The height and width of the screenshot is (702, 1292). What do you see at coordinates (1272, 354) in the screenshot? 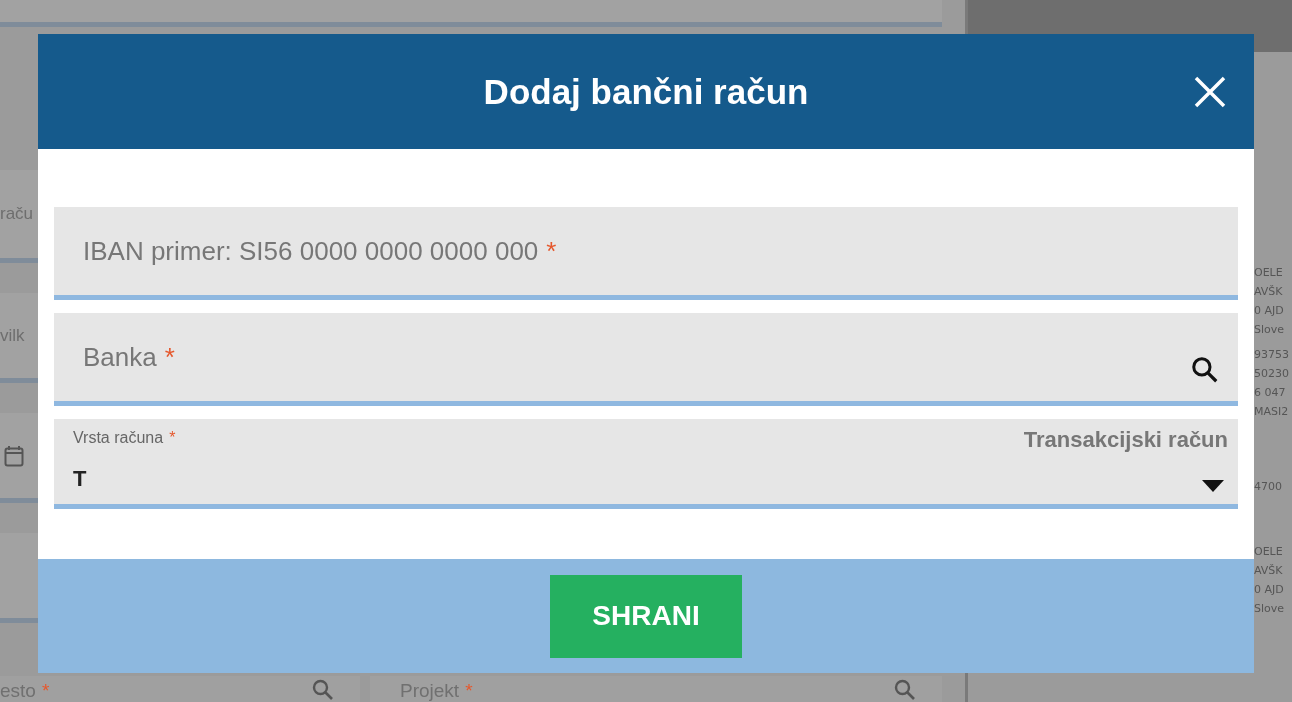
I see `address-text: 93753` at bounding box center [1272, 354].